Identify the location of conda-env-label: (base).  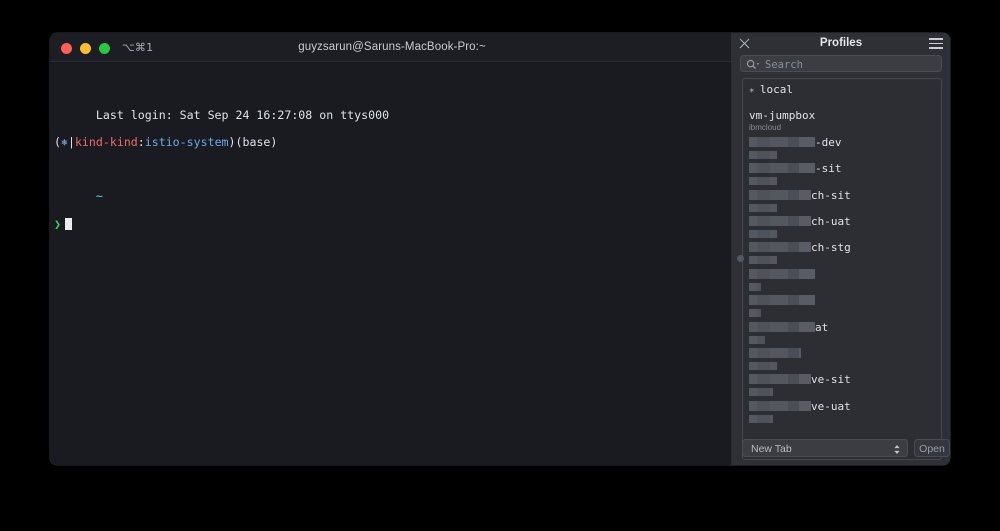
(256, 141).